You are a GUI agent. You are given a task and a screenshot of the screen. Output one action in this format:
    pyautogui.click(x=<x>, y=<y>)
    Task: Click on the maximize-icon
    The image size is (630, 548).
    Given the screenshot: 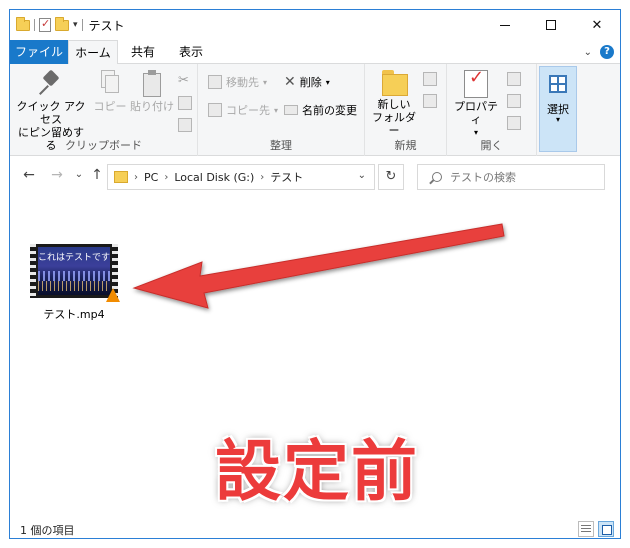 What is the action you would take?
    pyautogui.click(x=551, y=25)
    